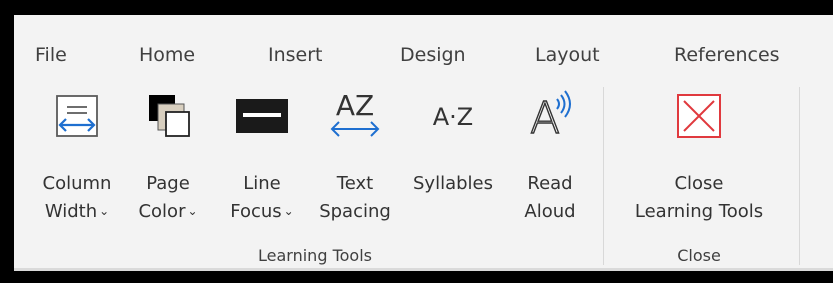 The height and width of the screenshot is (283, 833). What do you see at coordinates (169, 116) in the screenshot?
I see `page-color-icon` at bounding box center [169, 116].